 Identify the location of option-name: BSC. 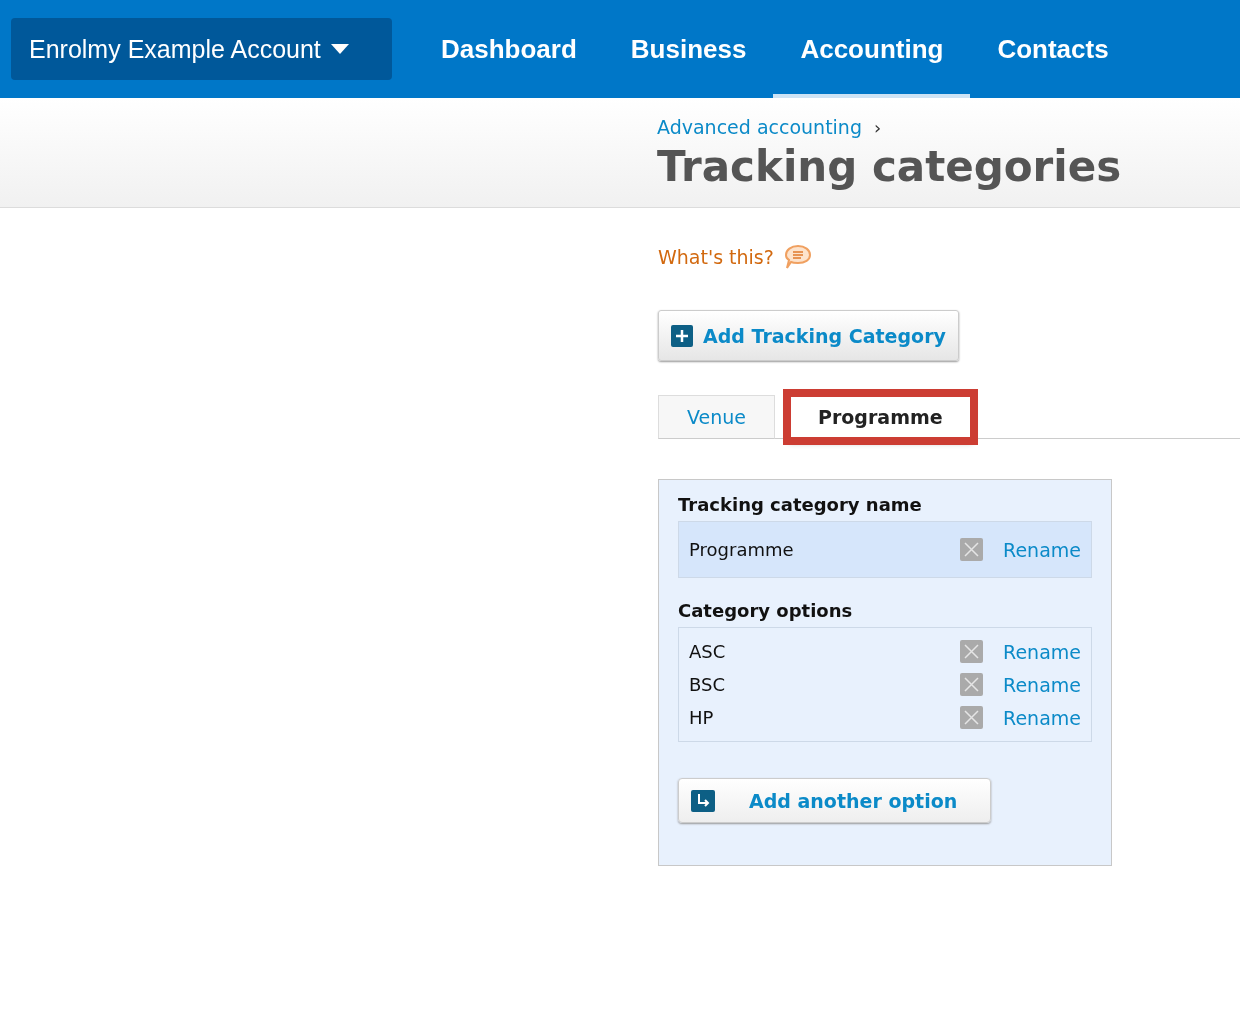
(708, 684).